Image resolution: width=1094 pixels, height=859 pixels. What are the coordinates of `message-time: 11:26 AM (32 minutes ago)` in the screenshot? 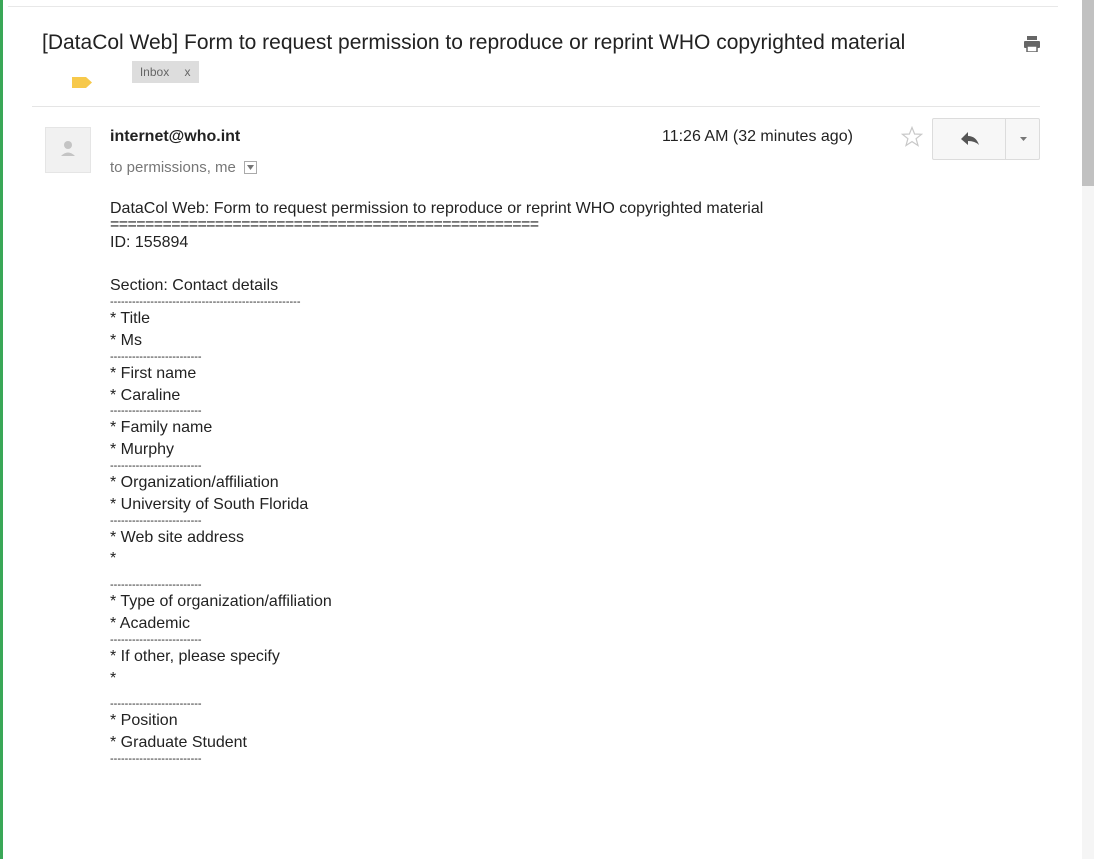 It's located at (757, 136).